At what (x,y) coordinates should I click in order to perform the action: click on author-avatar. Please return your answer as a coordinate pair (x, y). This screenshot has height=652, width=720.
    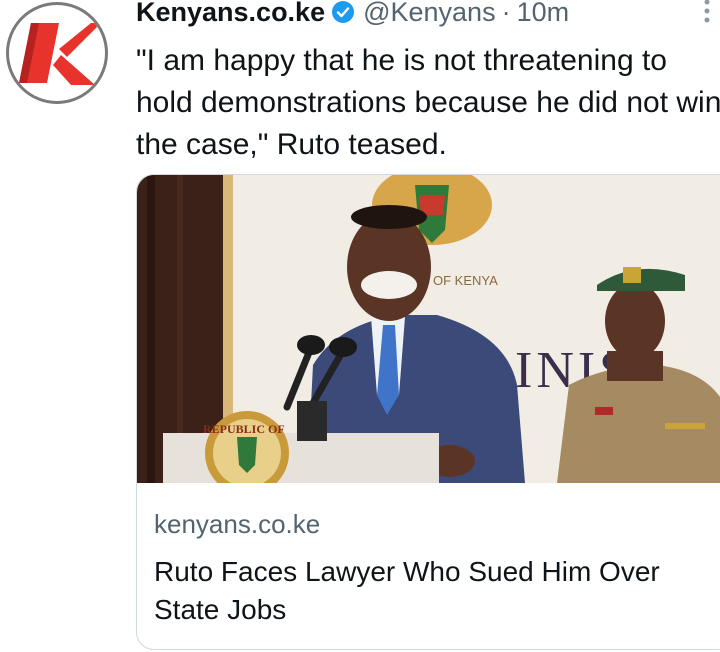
    Looking at the image, I should click on (57, 53).